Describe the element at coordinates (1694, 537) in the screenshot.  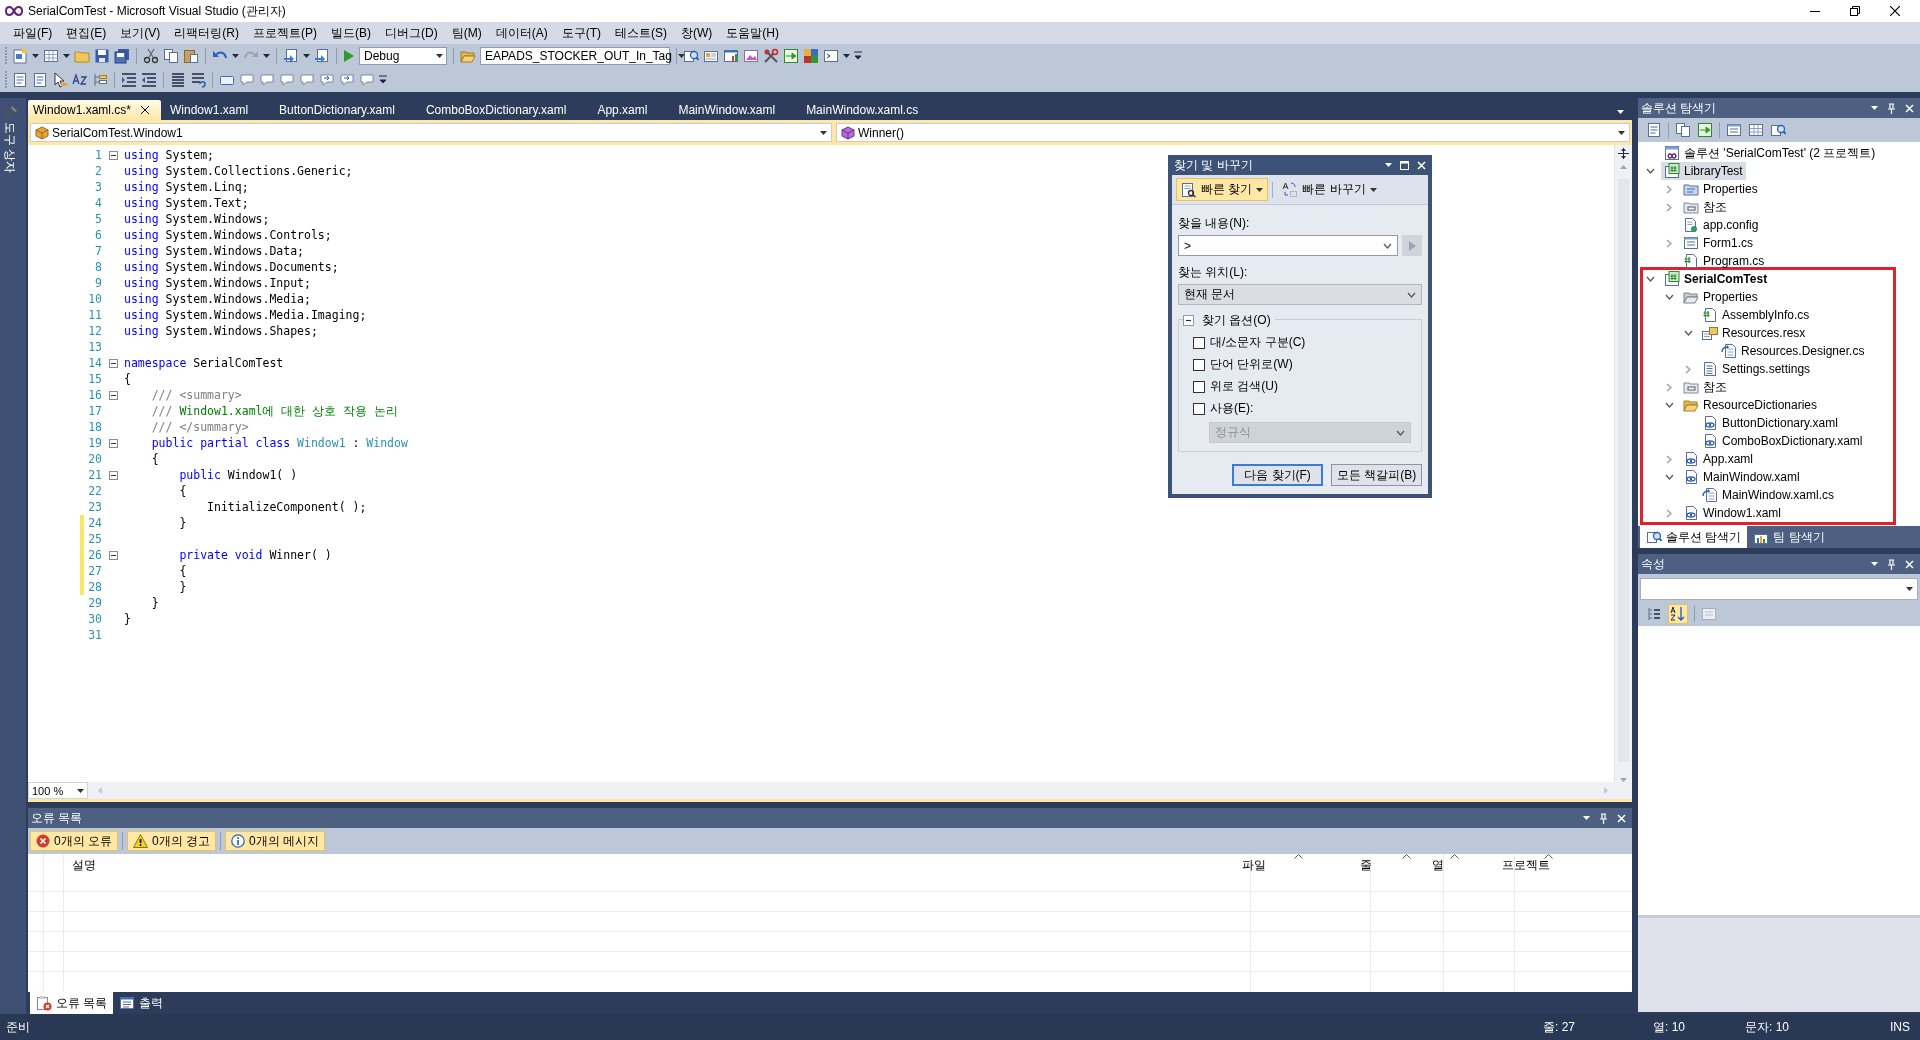
I see `panel-tab: 솔루션 탐색기` at that location.